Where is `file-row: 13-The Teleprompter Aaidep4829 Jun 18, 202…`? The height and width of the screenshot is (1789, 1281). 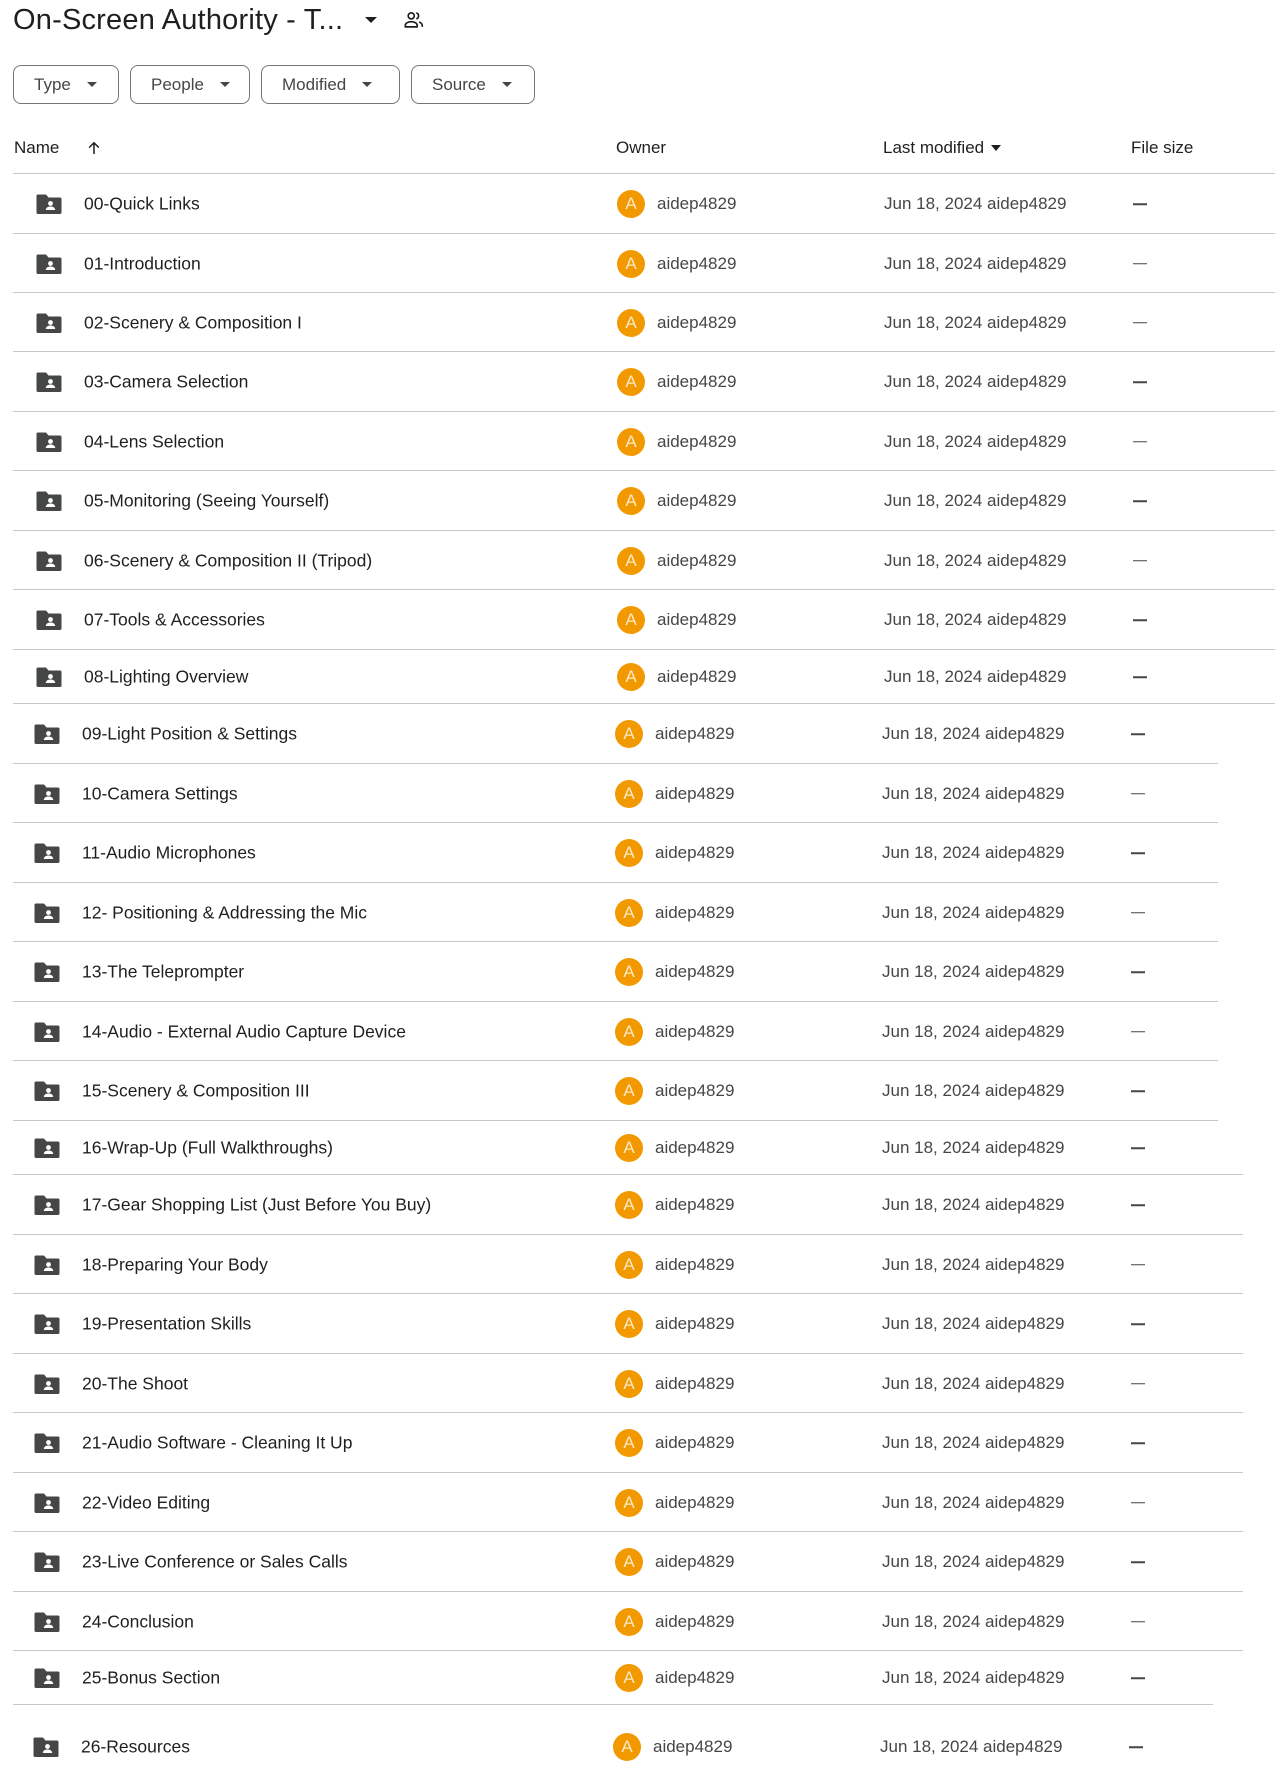
file-row: 13-The Teleprompter Aaidep4829 Jun 18, 202… is located at coordinates (640, 972).